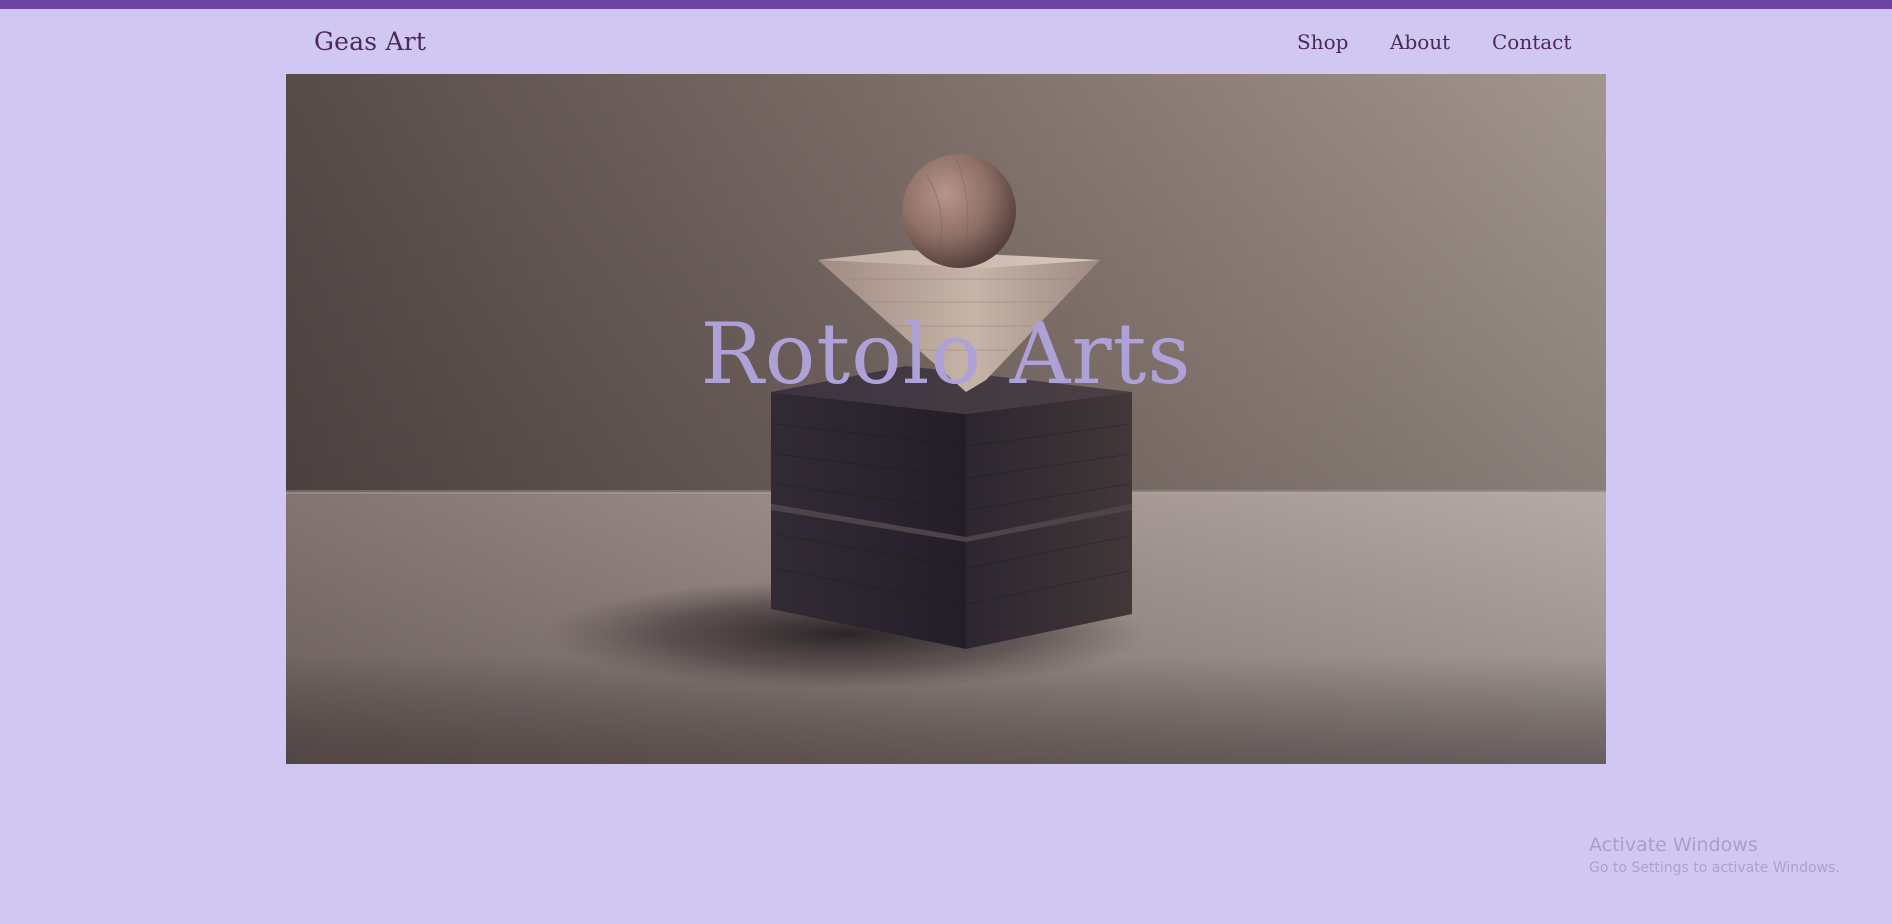  What do you see at coordinates (1714, 868) in the screenshot?
I see `windows-activation-subtitle: Go to Settings to activate Windows.` at bounding box center [1714, 868].